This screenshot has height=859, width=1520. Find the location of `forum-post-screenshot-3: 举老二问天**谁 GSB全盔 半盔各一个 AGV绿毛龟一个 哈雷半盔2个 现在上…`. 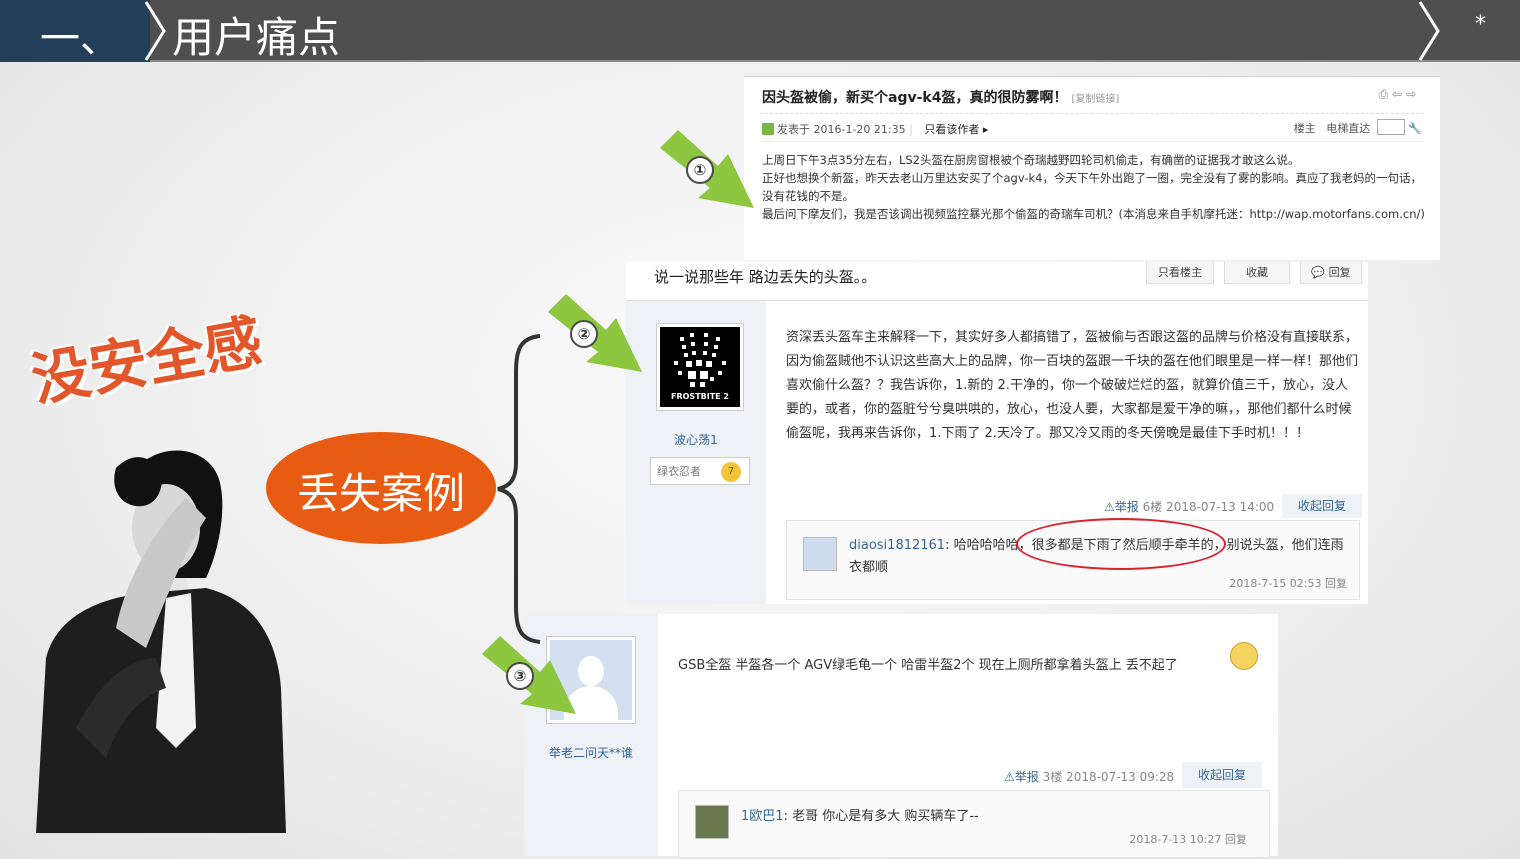

forum-post-screenshot-3: 举老二问天**谁 GSB全盔 半盔各一个 AGV绿毛龟一个 哈雷半盔2个 现在上… is located at coordinates (901, 736).